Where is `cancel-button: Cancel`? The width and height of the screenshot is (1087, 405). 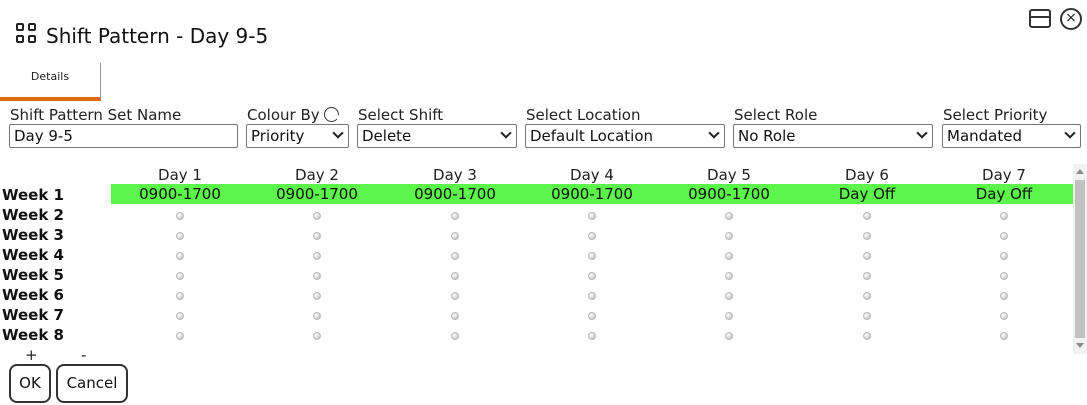
cancel-button: Cancel is located at coordinates (92, 383).